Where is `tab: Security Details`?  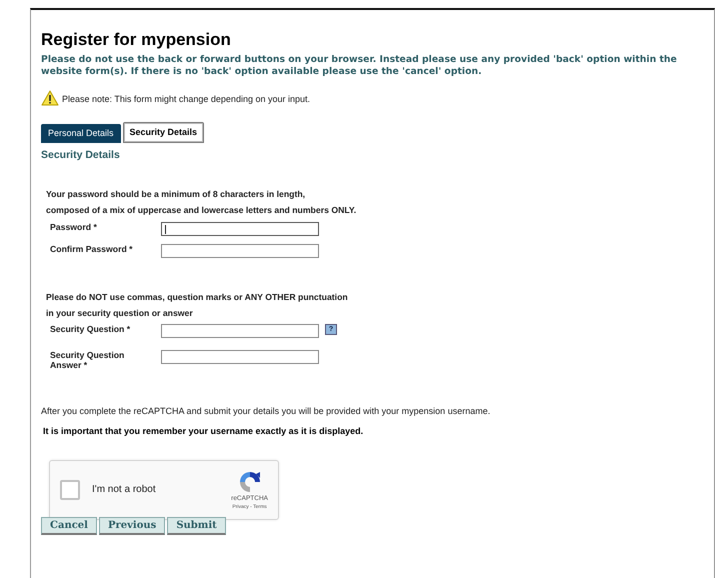 tab: Security Details is located at coordinates (163, 133).